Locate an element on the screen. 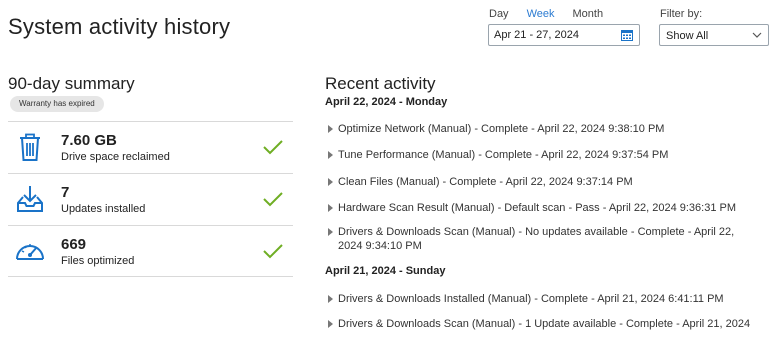 The image size is (780, 350). calendar-icon is located at coordinates (627, 35).